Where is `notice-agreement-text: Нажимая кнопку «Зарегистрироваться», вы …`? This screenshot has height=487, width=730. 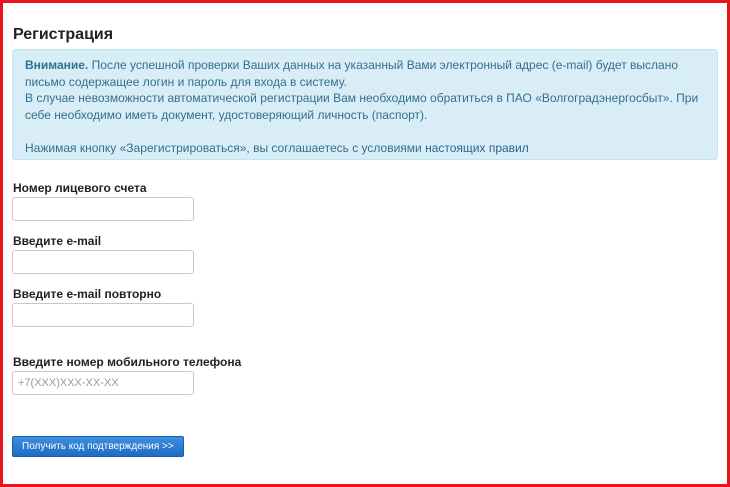
notice-agreement-text: Нажимая кнопку «Зарегистрироваться», вы … is located at coordinates (225, 147).